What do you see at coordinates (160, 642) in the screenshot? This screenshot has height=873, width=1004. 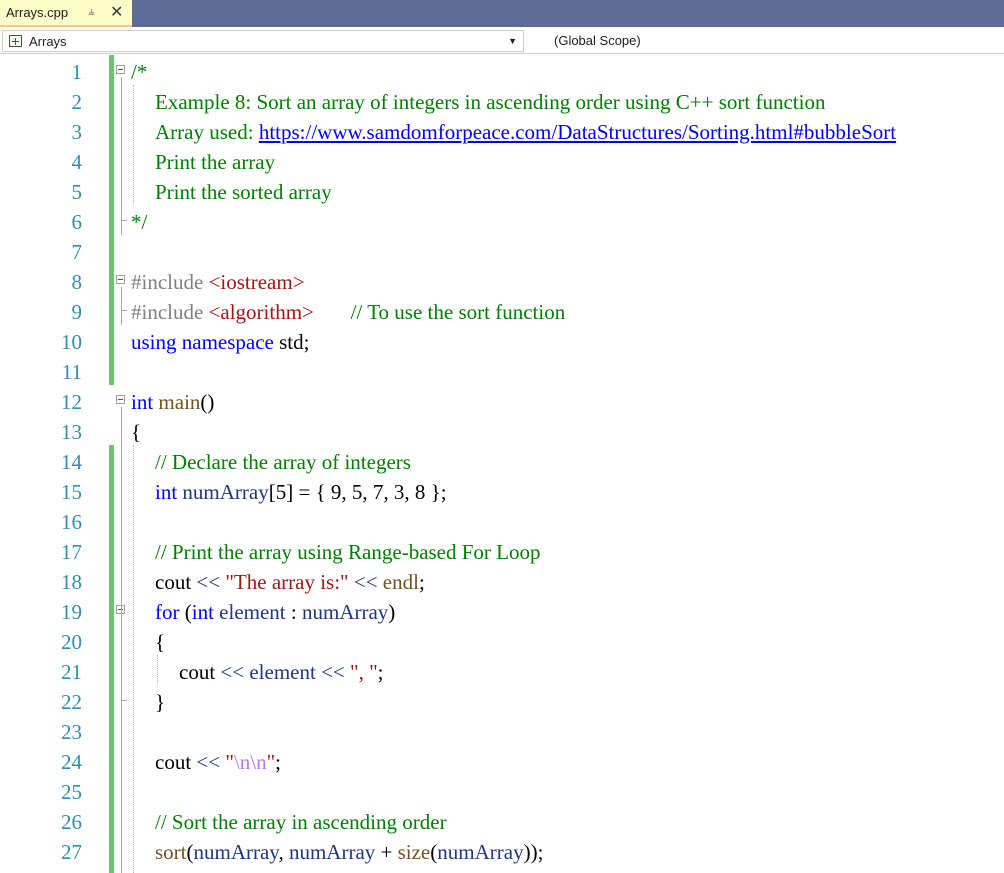 I see `code-text: {` at bounding box center [160, 642].